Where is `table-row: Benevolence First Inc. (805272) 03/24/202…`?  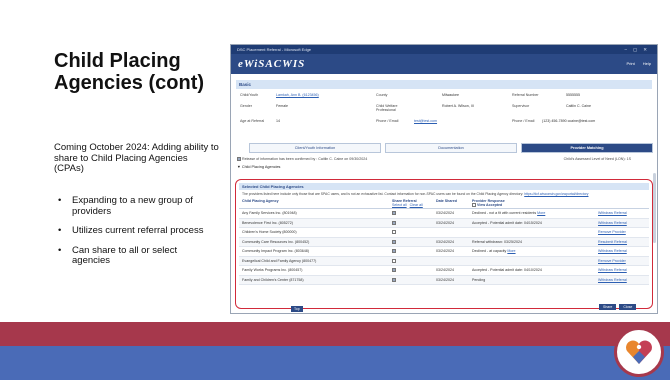
table-row: Benevolence First Inc. (805272) 03/24/202… is located at coordinates (444, 223).